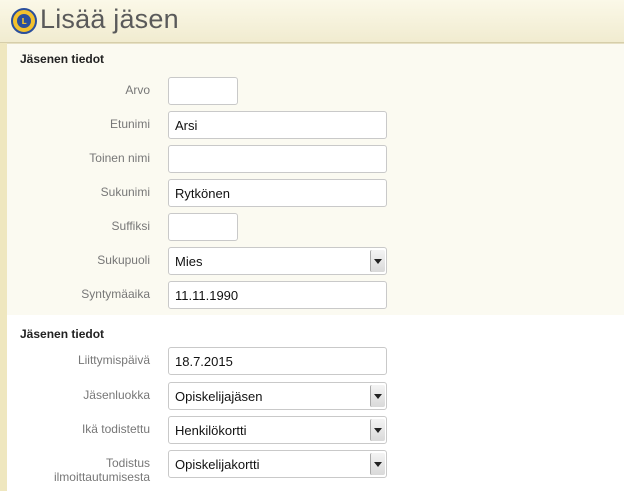 The width and height of the screenshot is (624, 491). What do you see at coordinates (277, 261) in the screenshot?
I see `gender-select: Mies` at bounding box center [277, 261].